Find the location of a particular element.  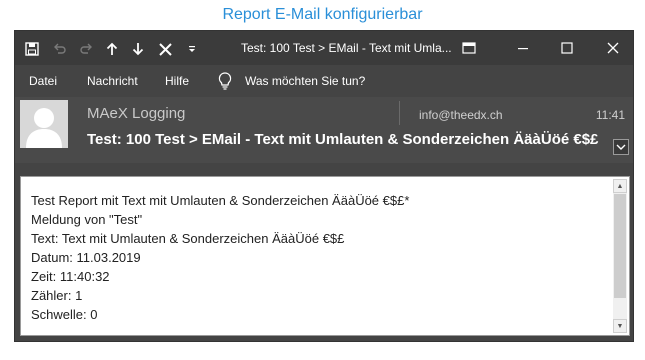

minimize-icon is located at coordinates (523, 48).